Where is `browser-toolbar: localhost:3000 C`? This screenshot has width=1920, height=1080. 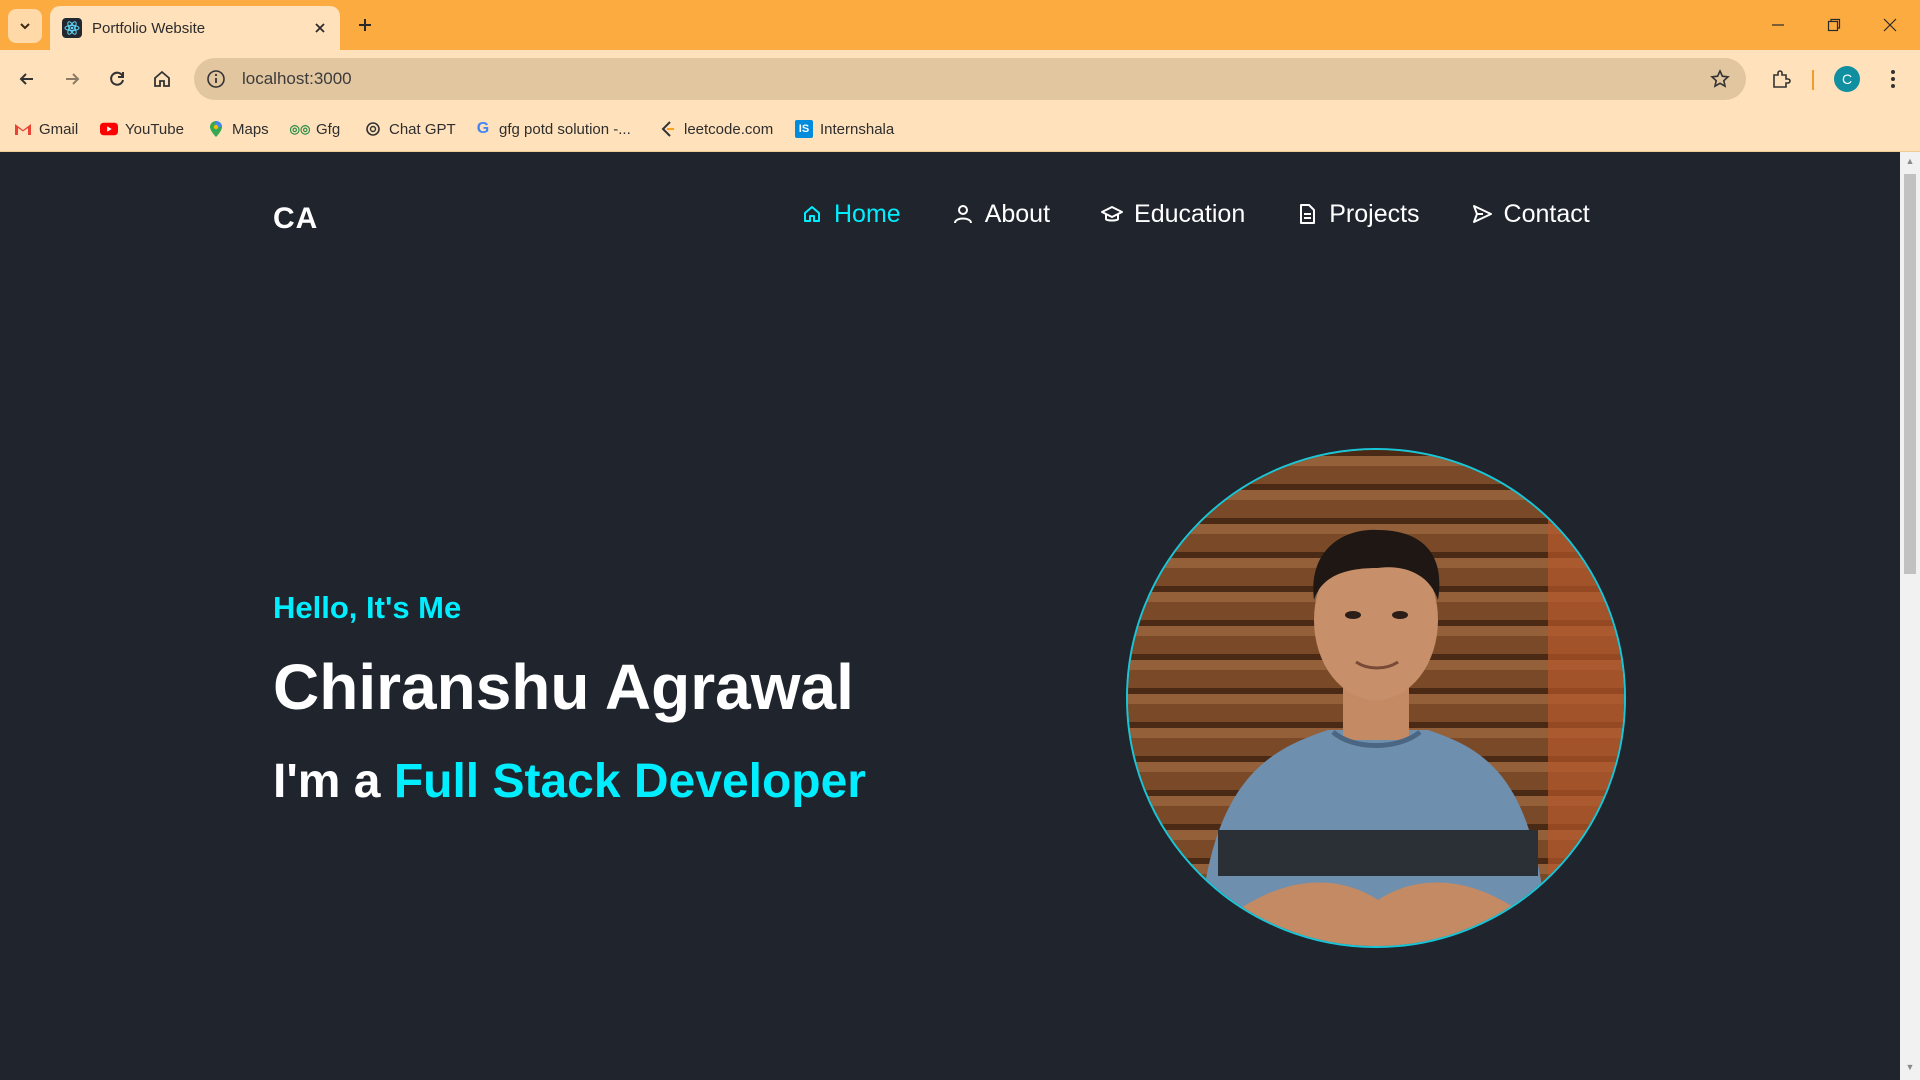
browser-toolbar: localhost:3000 C is located at coordinates (960, 79).